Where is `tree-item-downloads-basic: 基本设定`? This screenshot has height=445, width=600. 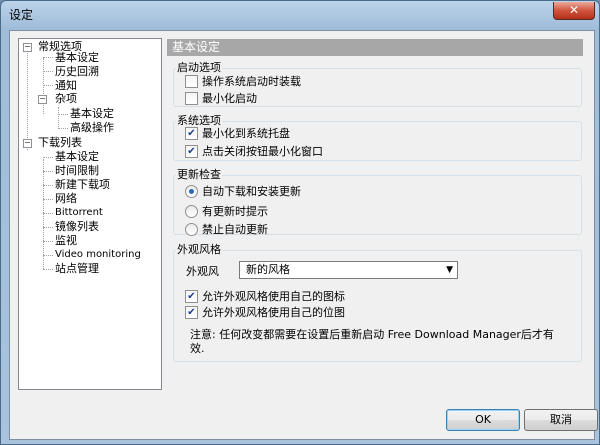 tree-item-downloads-basic: 基本设定 is located at coordinates (77, 157).